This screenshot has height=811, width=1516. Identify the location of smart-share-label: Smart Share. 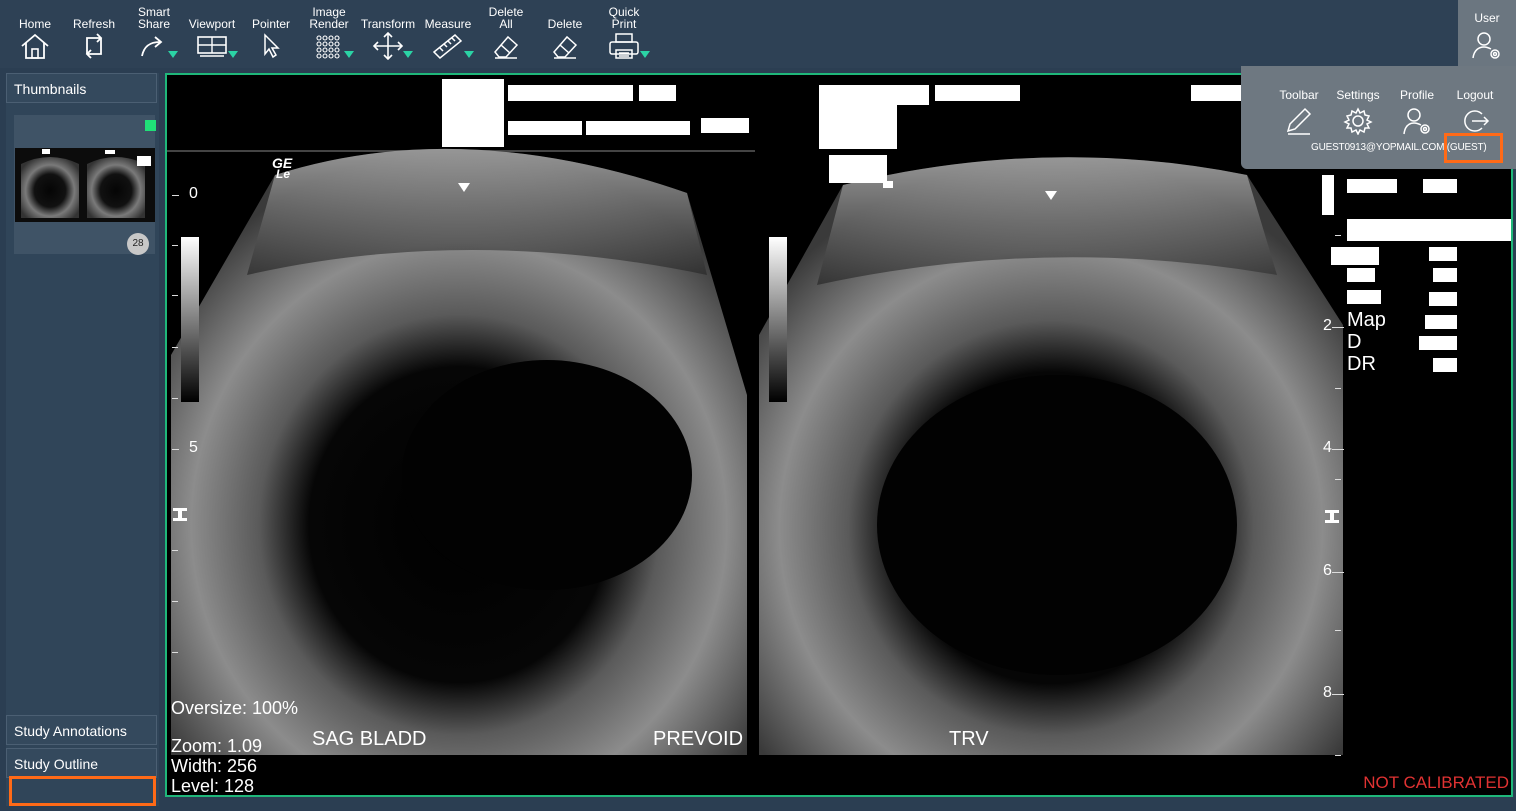
(154, 18).